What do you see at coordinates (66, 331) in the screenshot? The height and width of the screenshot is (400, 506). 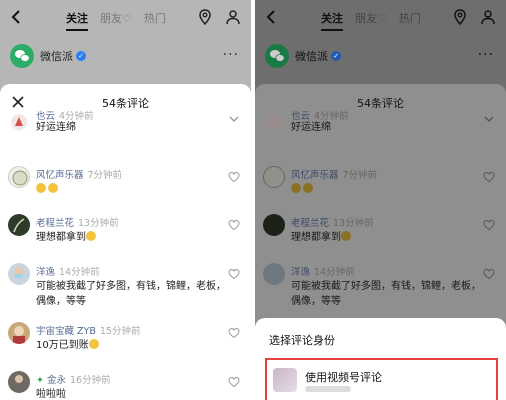 I see `comment-author: 宇宙宝藏 ZYB` at bounding box center [66, 331].